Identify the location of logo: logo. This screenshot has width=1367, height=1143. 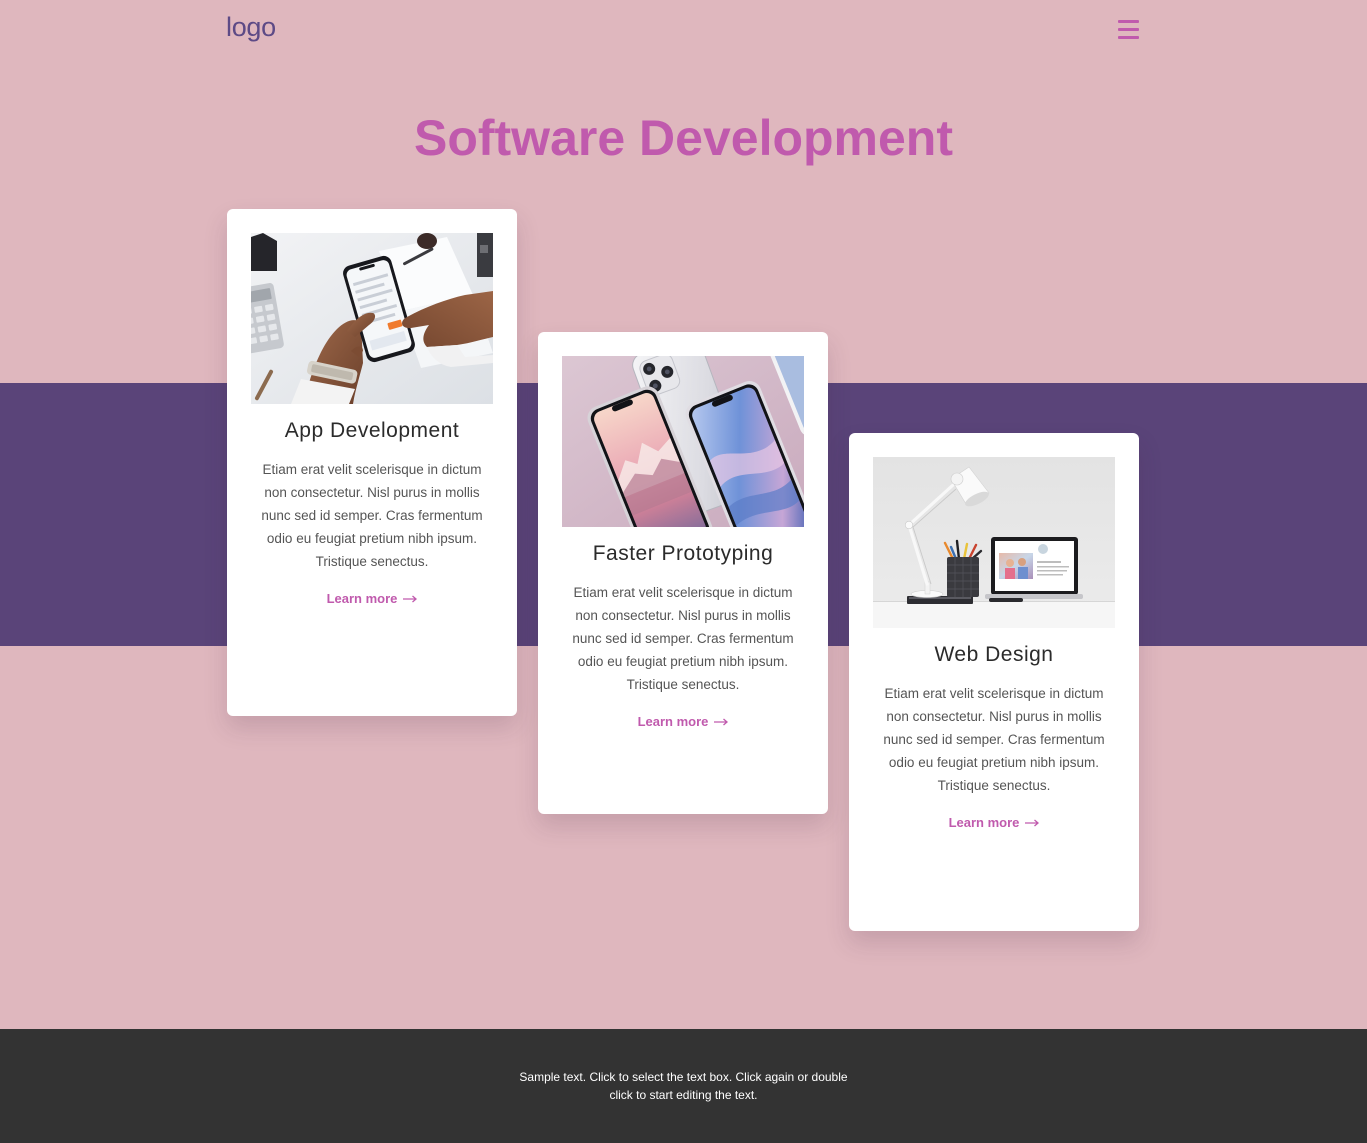
(251, 27).